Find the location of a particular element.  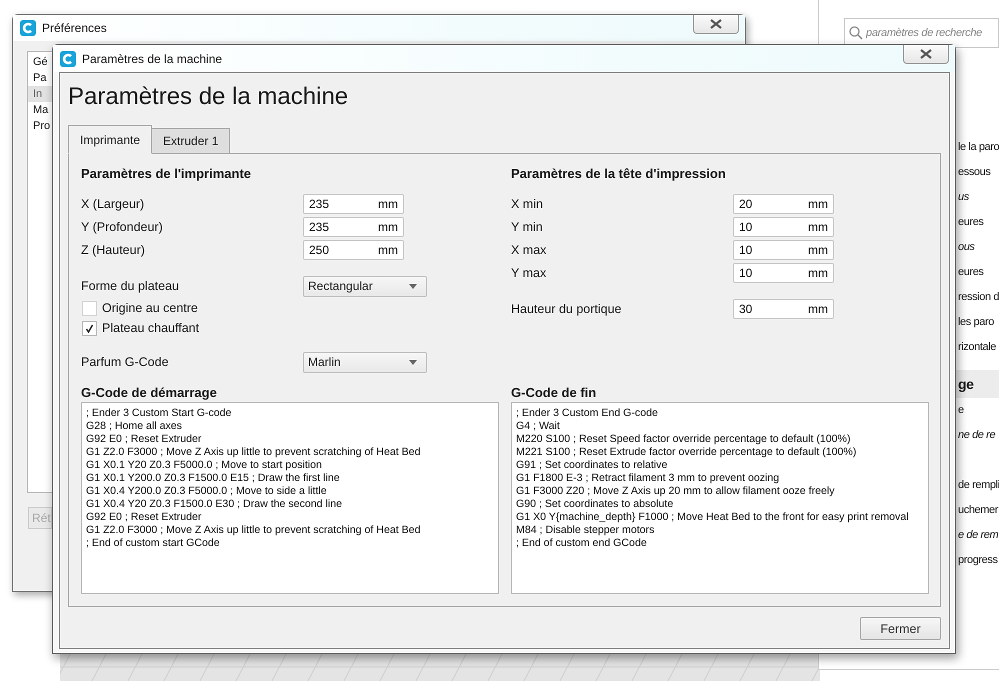

search-icon is located at coordinates (856, 33).